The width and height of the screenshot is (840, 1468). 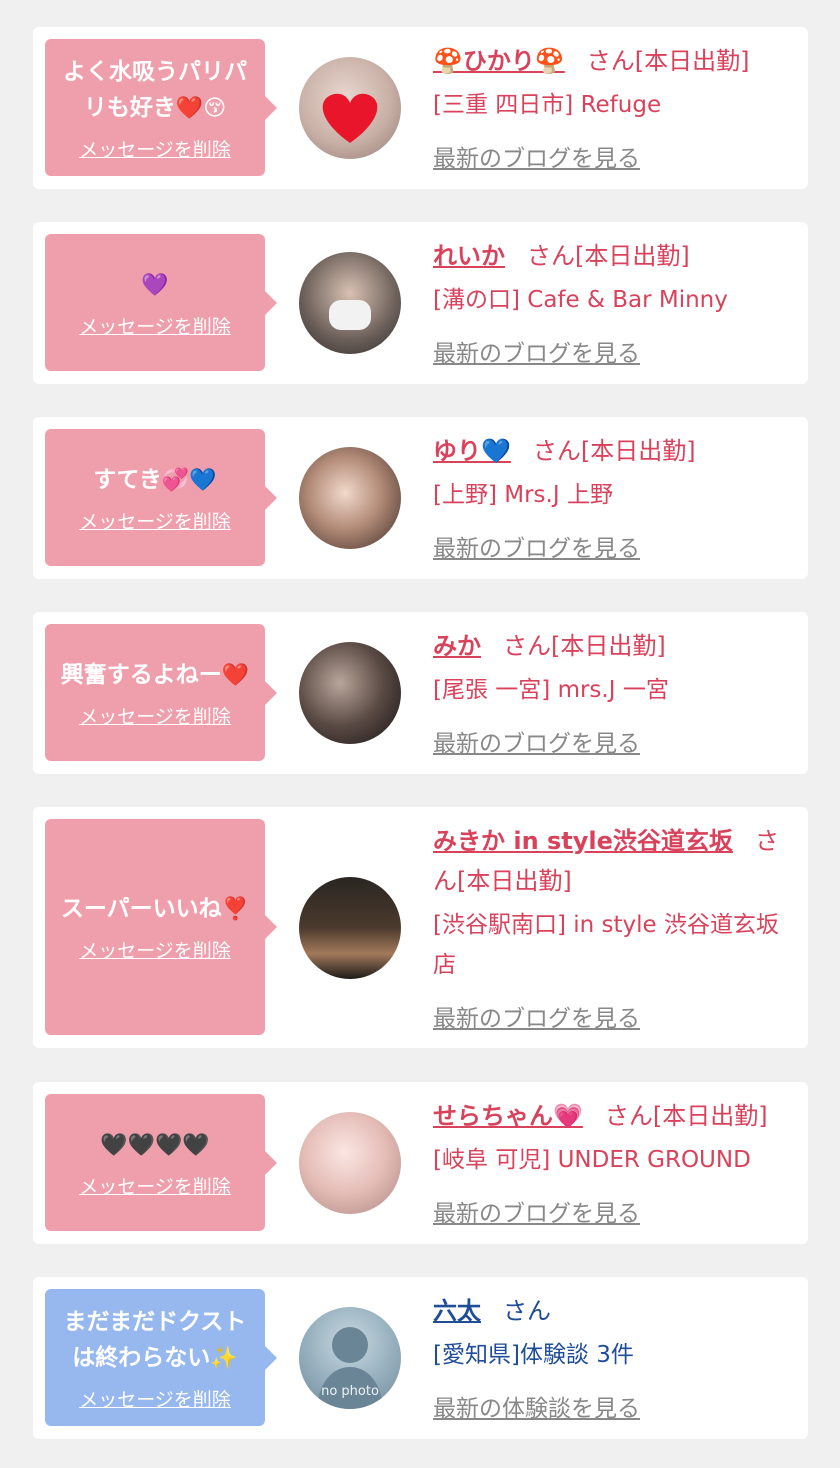 I want to click on shop-text: [渋谷駅南口] in style 渋谷道玄坂店, so click(x=606, y=945).